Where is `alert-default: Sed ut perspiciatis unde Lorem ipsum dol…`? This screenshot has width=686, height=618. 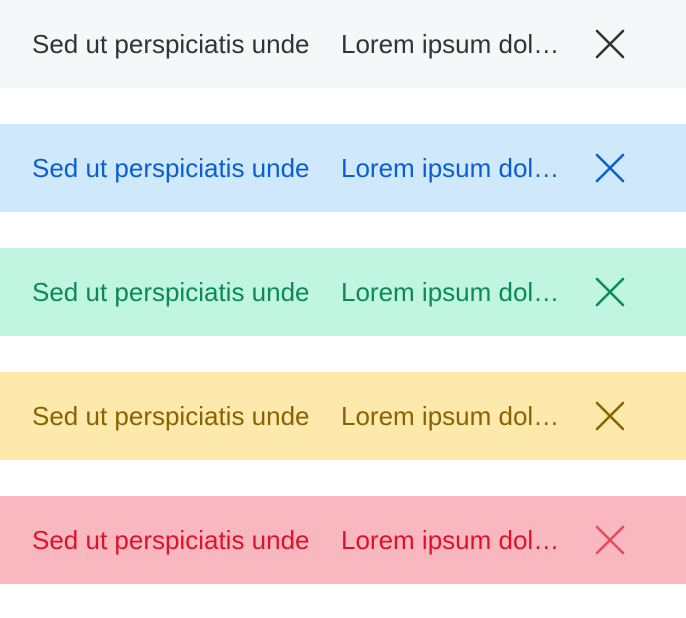 alert-default: Sed ut perspiciatis unde Lorem ipsum dol… is located at coordinates (343, 44).